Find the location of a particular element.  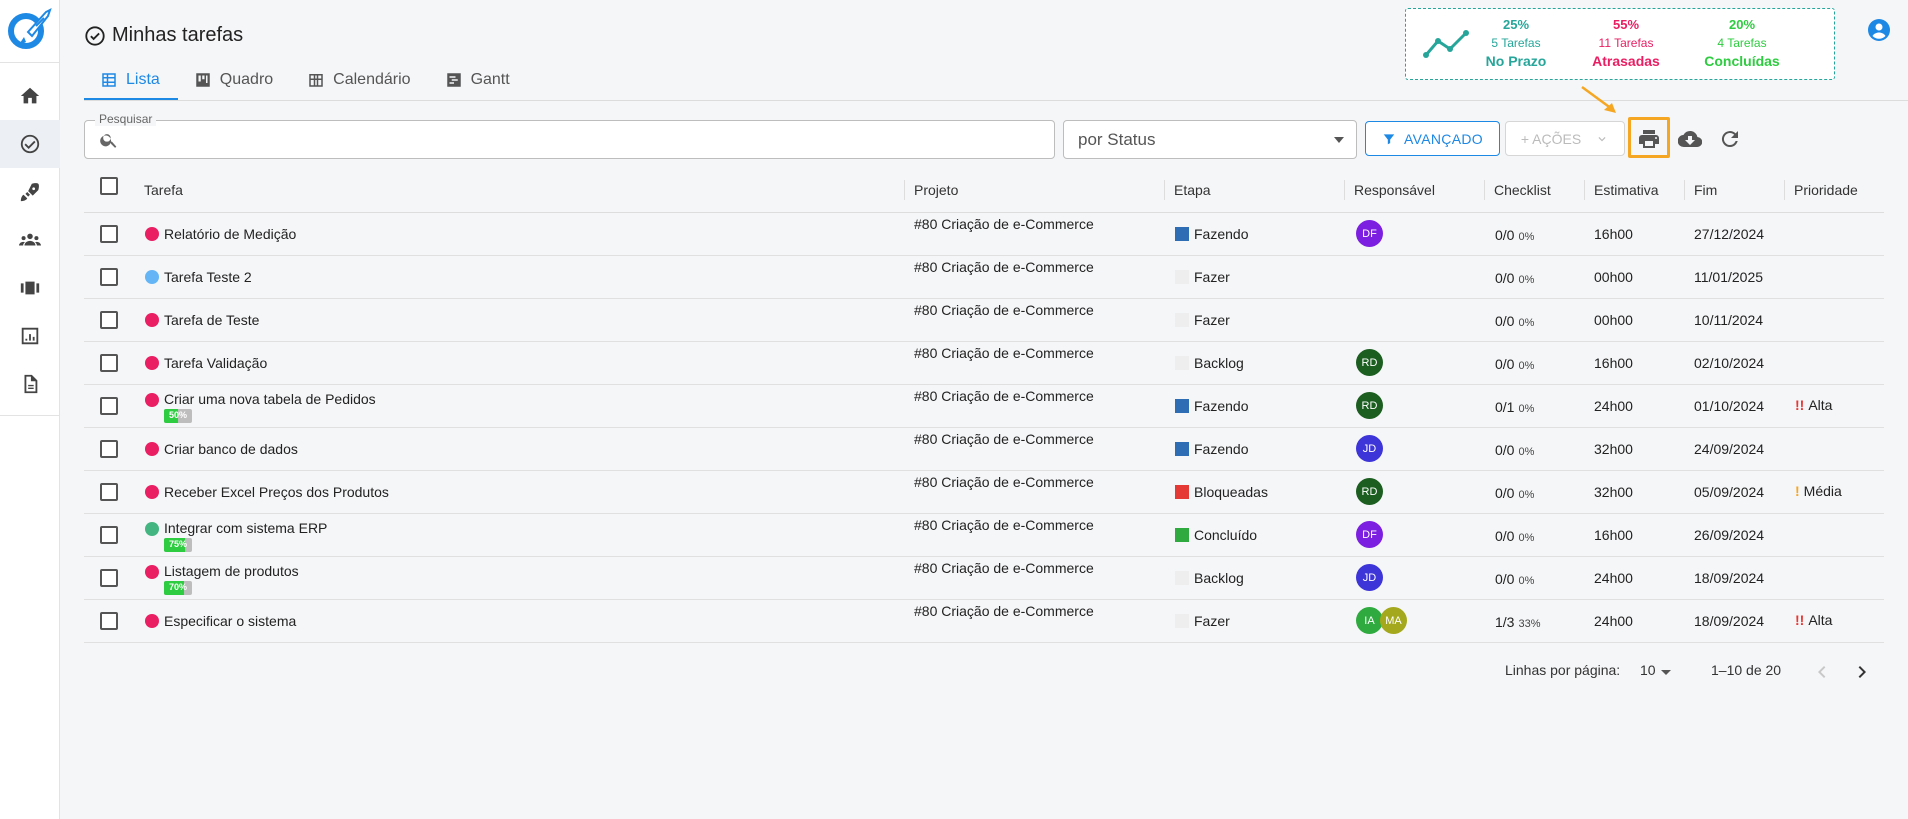

task-name: Tarefa de Teste is located at coordinates (211, 320).